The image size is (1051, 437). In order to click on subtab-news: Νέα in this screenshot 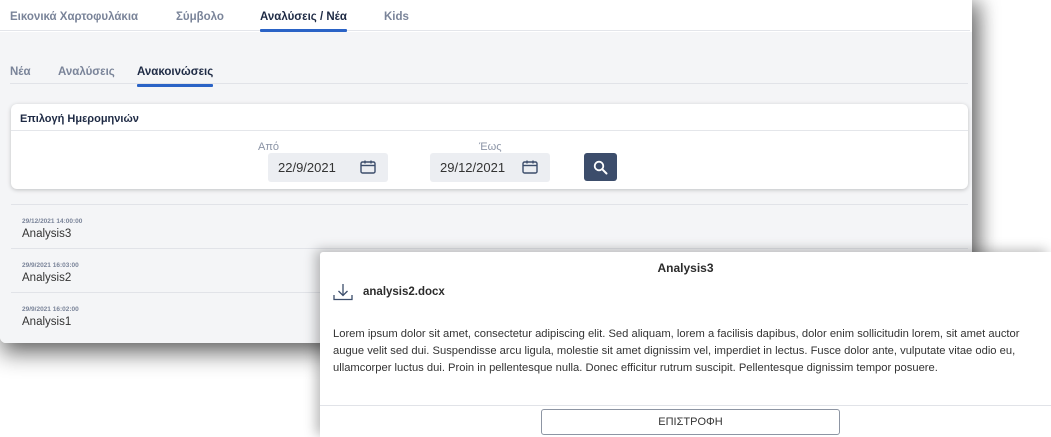, I will do `click(20, 72)`.